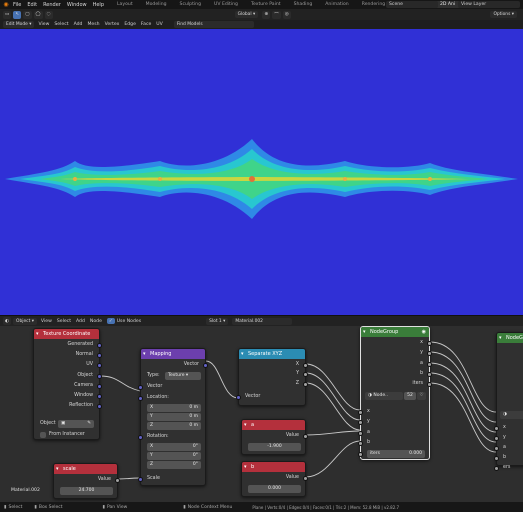  Describe the element at coordinates (508, 401) in the screenshot. I see `node-group-2: NodeG ◑ x y a b ers` at that location.